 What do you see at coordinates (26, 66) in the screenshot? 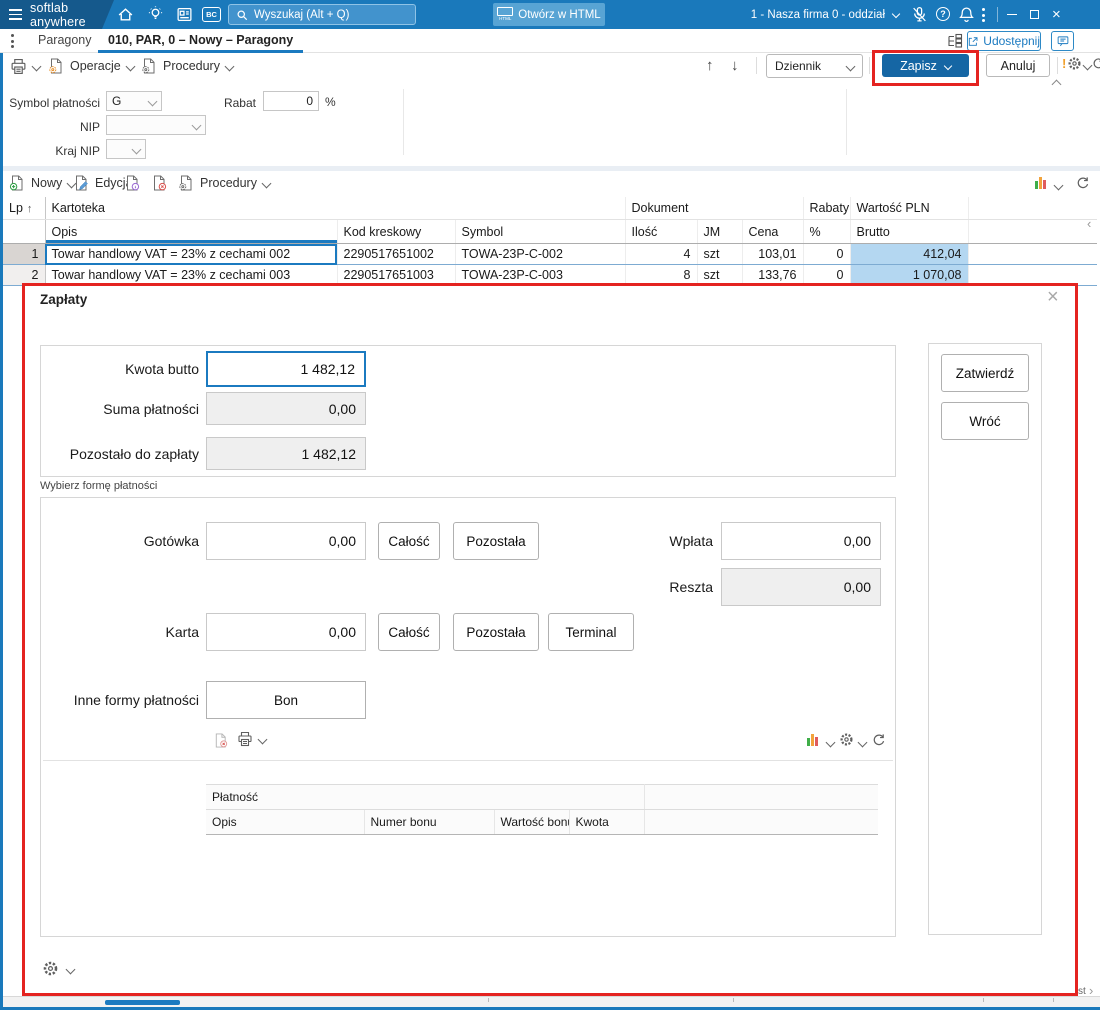
I see `print-button` at bounding box center [26, 66].